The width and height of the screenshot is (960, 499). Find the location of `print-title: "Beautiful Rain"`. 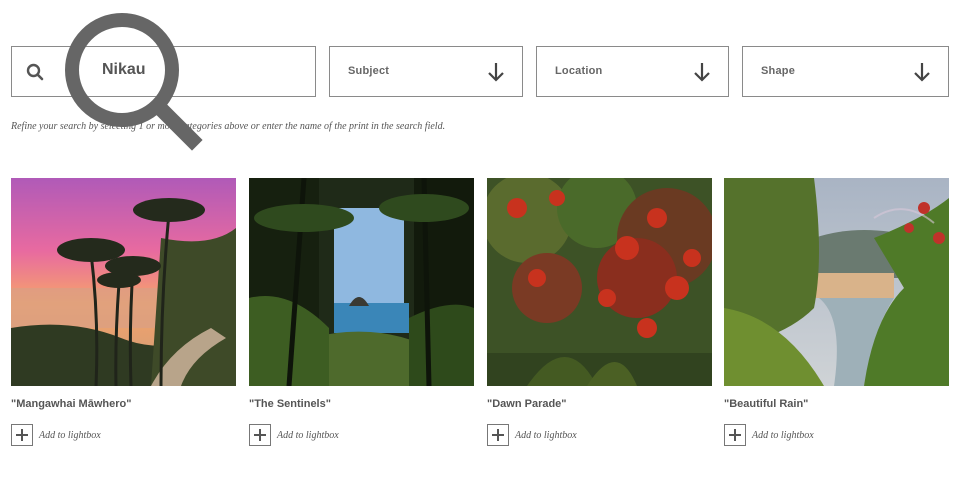

print-title: "Beautiful Rain" is located at coordinates (766, 404).